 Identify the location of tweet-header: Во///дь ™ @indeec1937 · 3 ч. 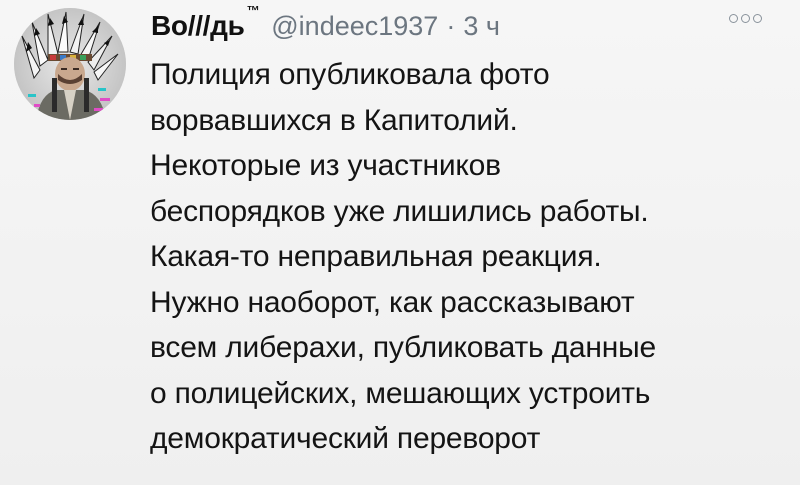
(325, 26).